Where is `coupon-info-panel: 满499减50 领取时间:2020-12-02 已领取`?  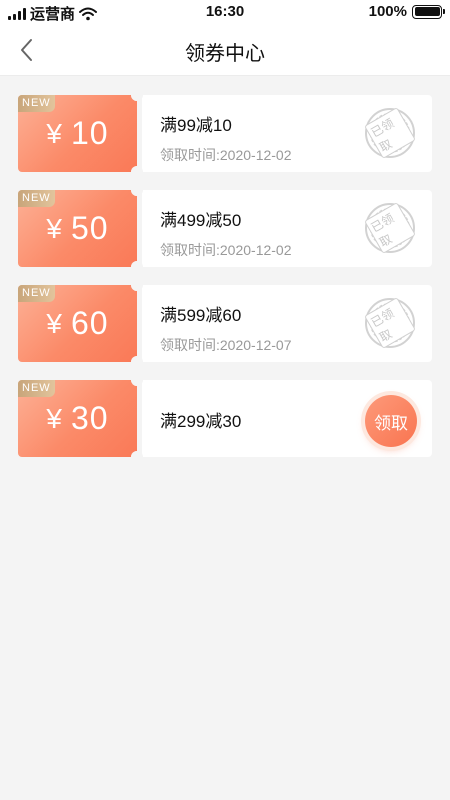
coupon-info-panel: 满499减50 领取时间:2020-12-02 已领取 is located at coordinates (281, 228).